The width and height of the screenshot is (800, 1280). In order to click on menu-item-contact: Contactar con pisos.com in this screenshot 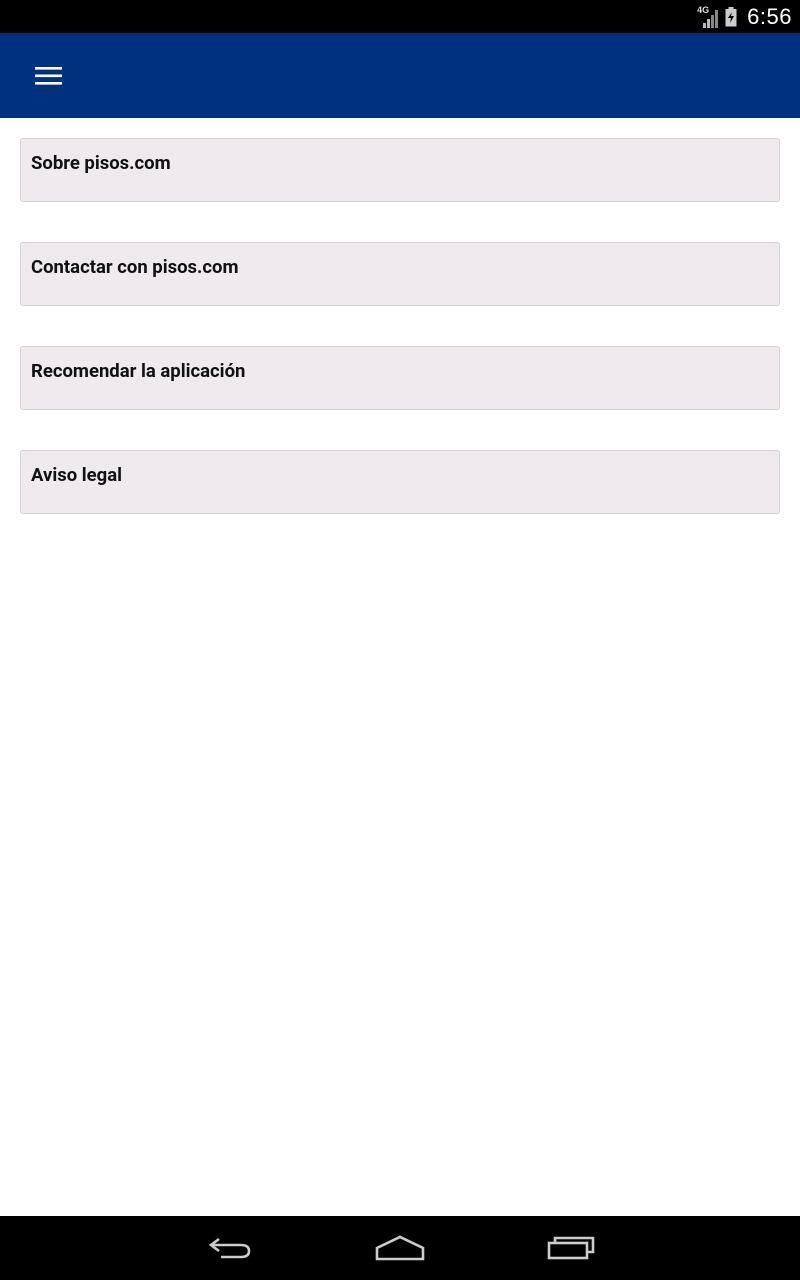, I will do `click(400, 274)`.